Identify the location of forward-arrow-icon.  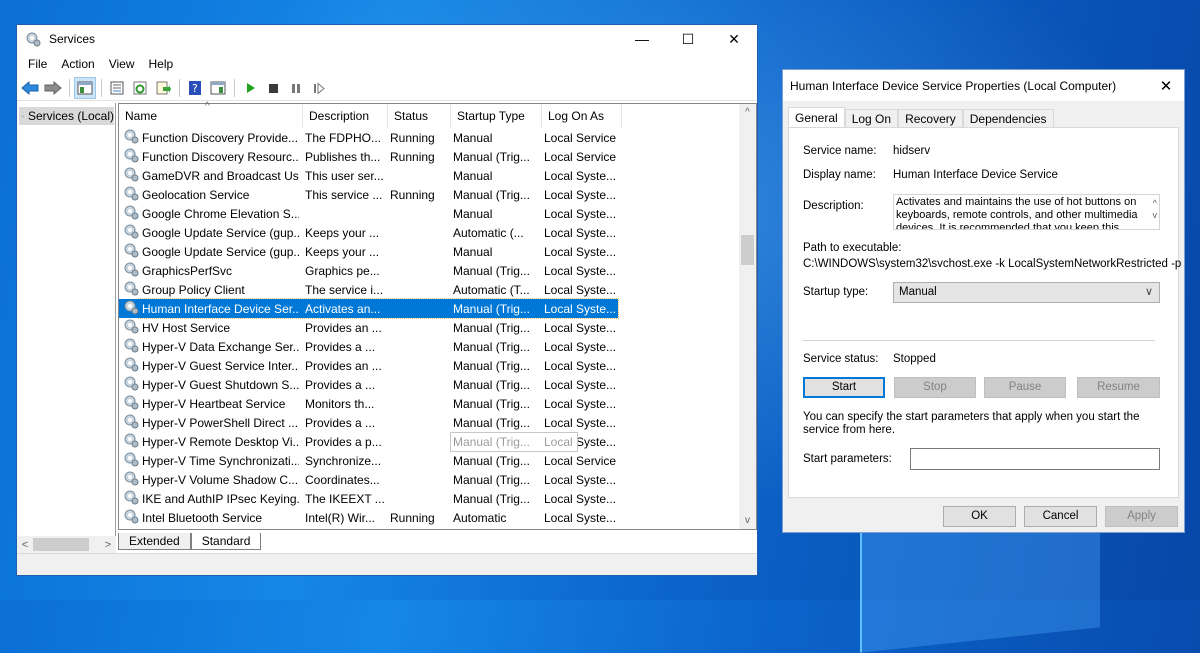
(53, 88).